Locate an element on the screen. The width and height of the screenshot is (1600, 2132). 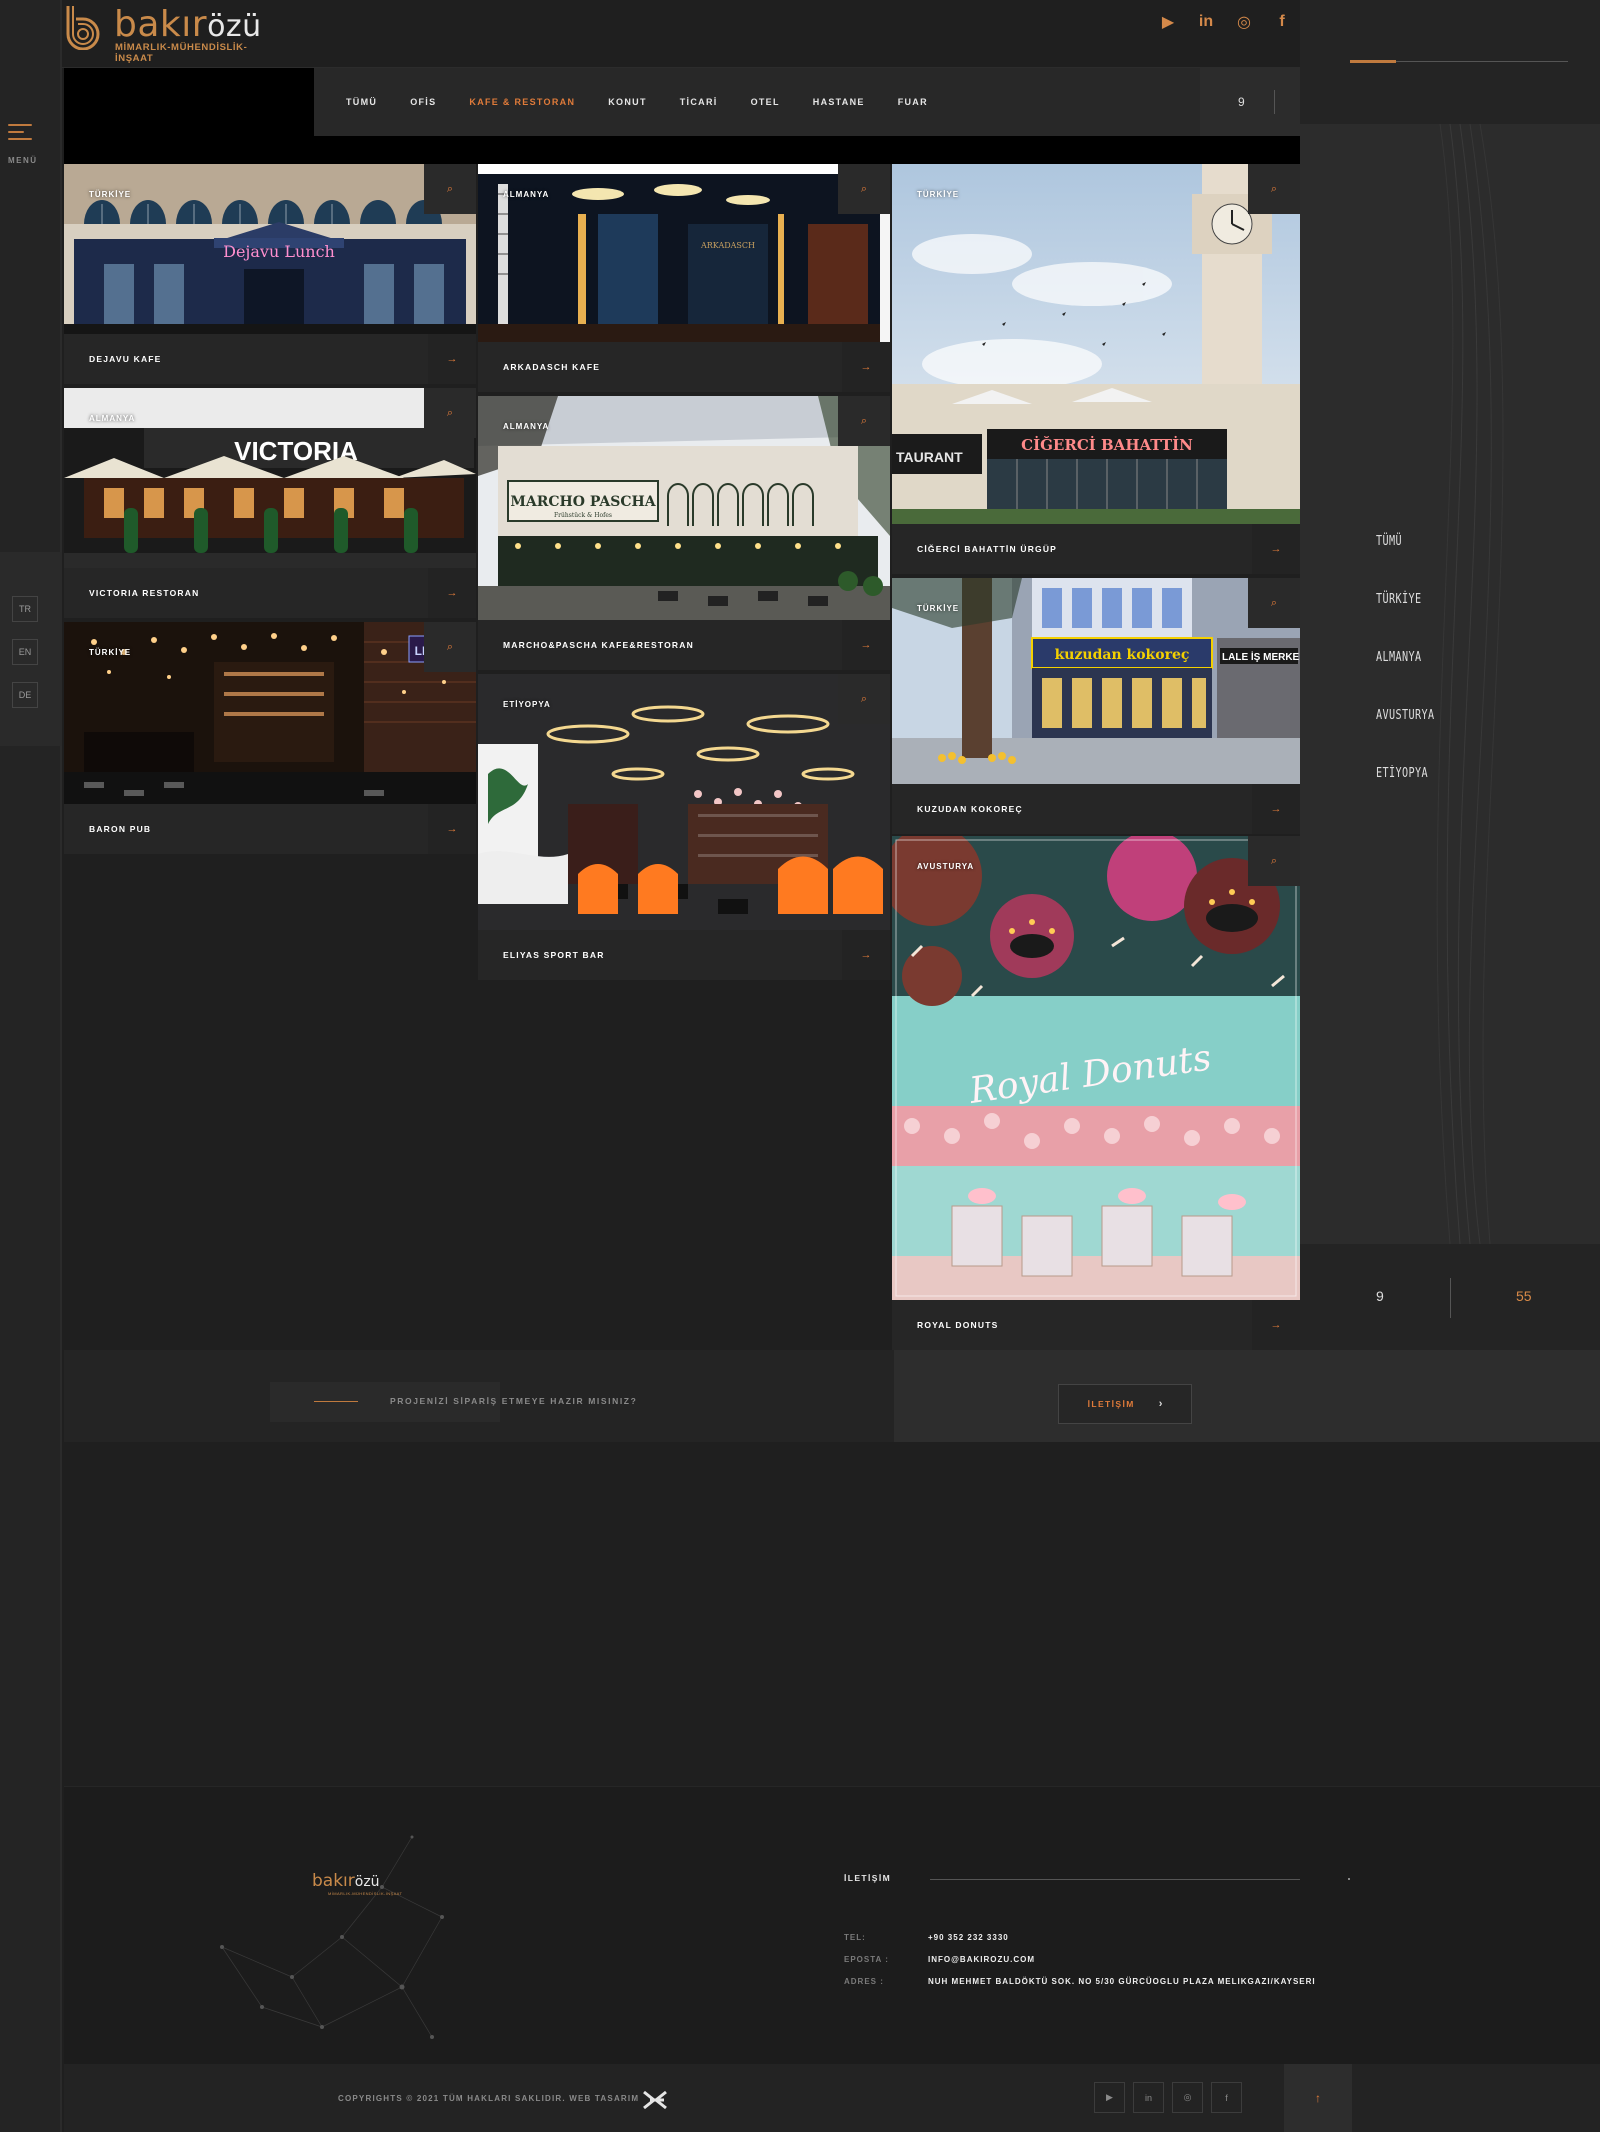
back-to-top-button: ↑ is located at coordinates (1318, 2098).